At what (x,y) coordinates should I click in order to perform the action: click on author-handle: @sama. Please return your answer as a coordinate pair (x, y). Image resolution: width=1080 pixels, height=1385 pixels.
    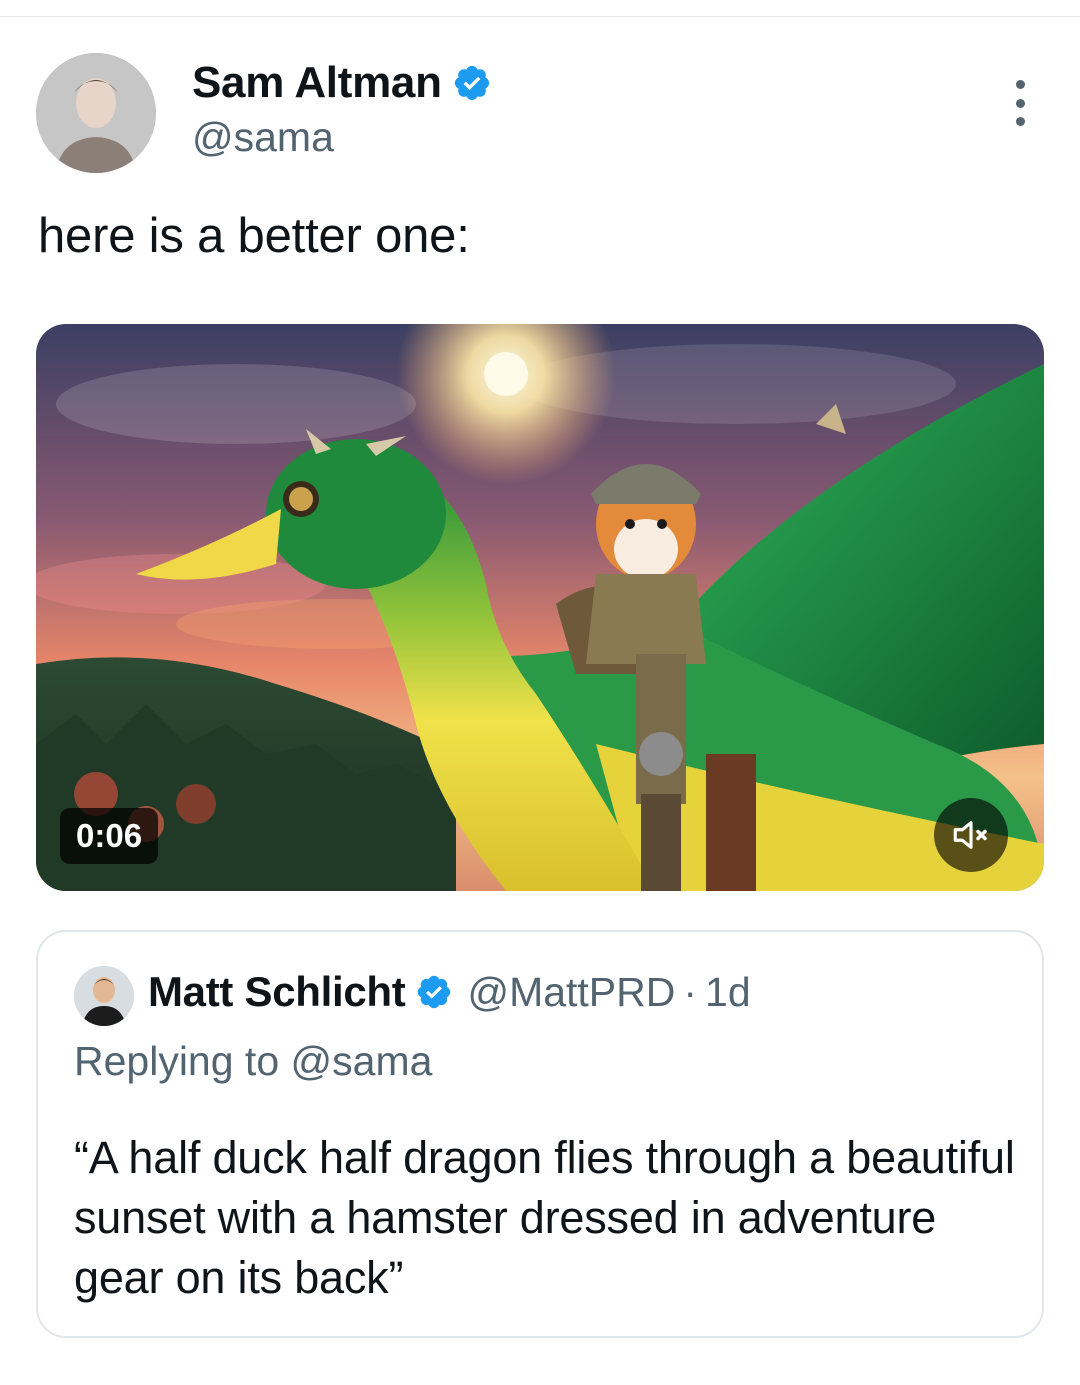
    Looking at the image, I should click on (263, 137).